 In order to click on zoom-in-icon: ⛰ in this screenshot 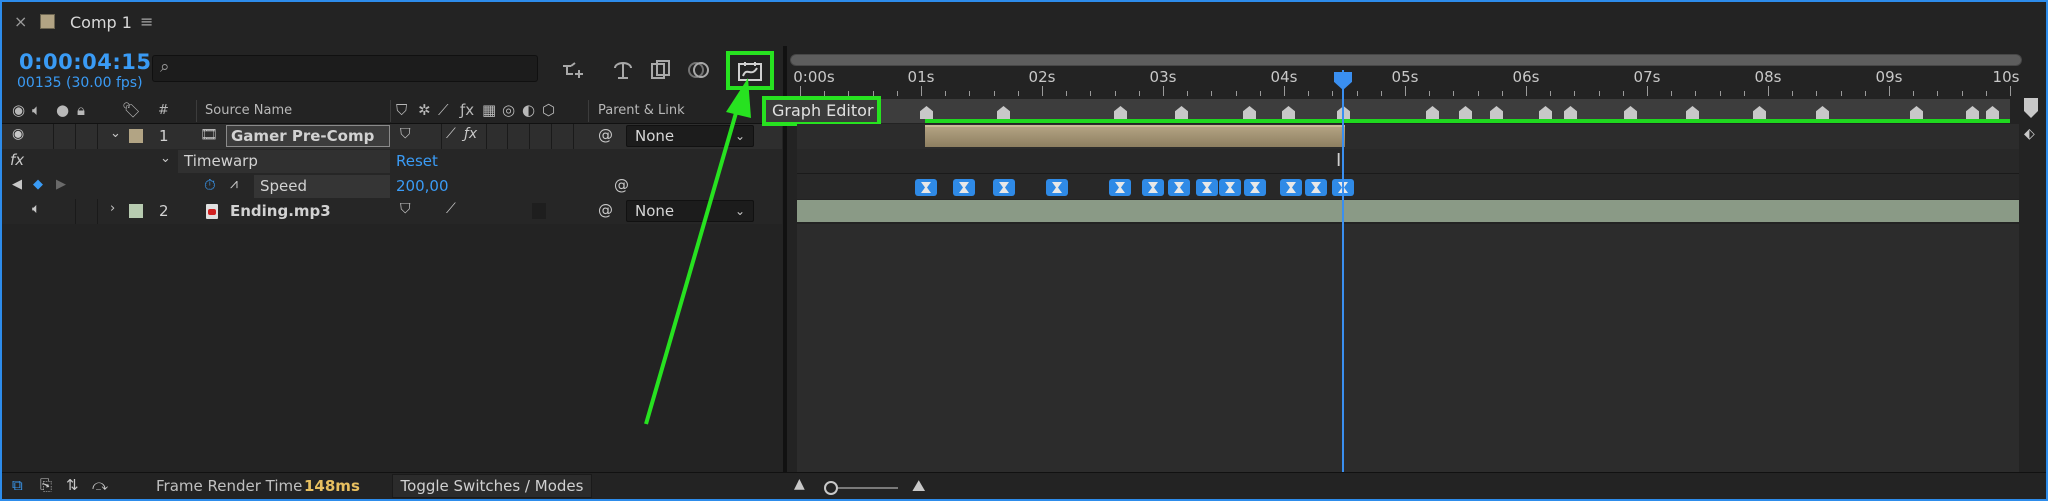, I will do `click(918, 486)`.